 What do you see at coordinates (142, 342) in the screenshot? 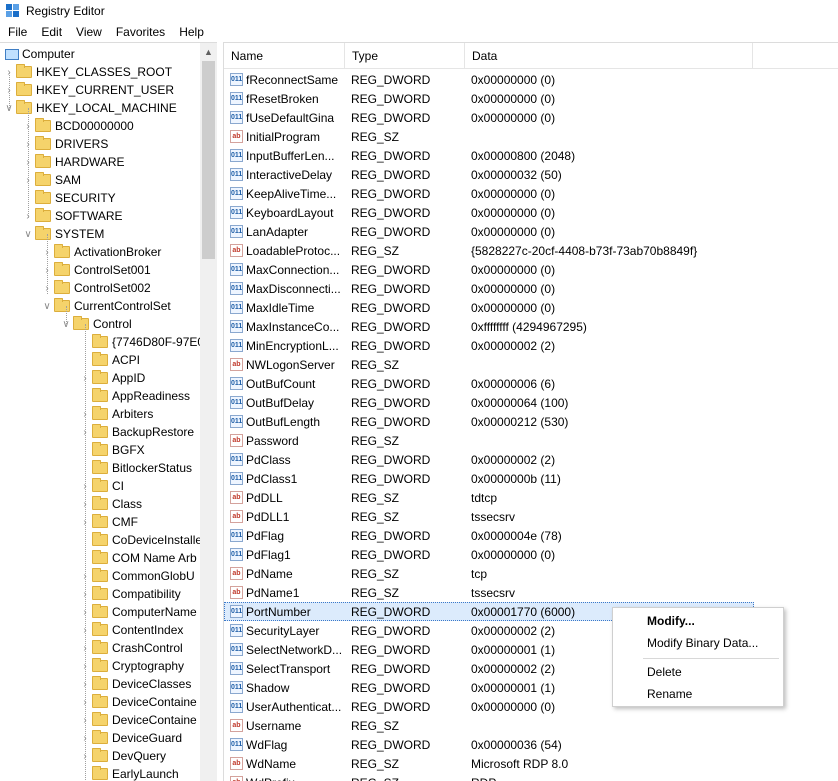
I see `tree-item: {7746D80F-97E0` at bounding box center [142, 342].